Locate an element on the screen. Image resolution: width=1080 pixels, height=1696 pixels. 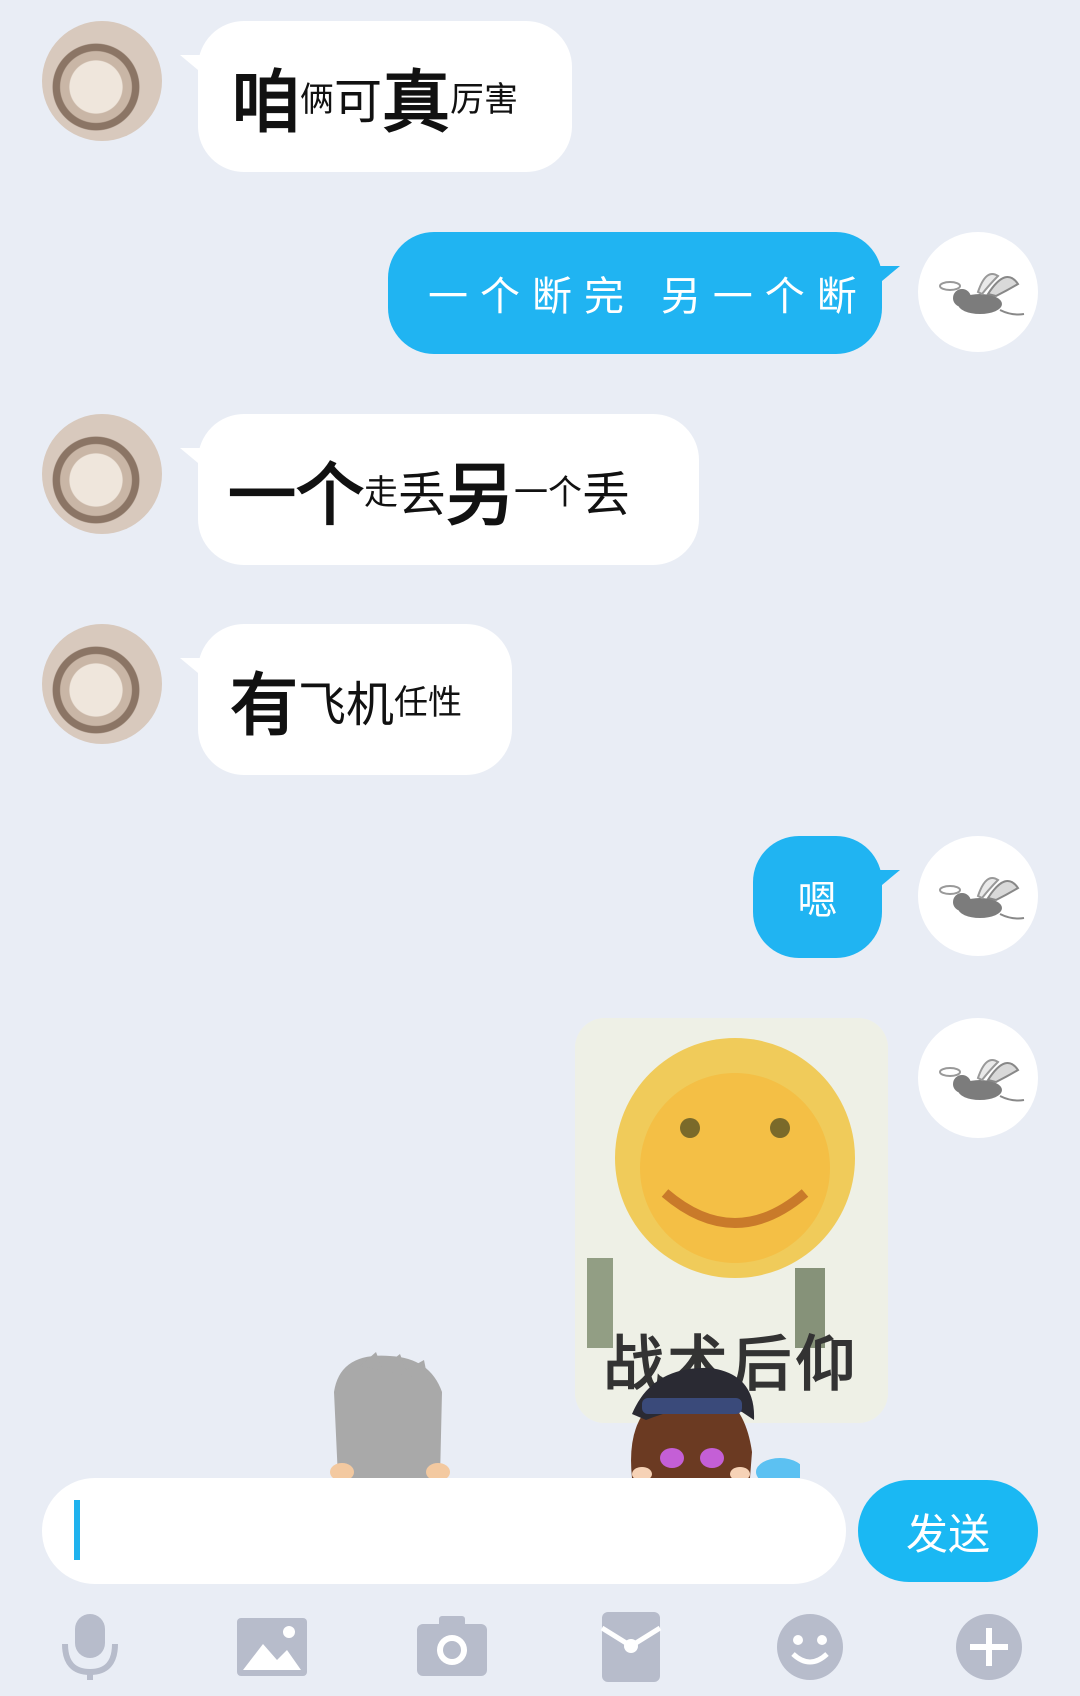
plus-icon is located at coordinates (989, 1647).